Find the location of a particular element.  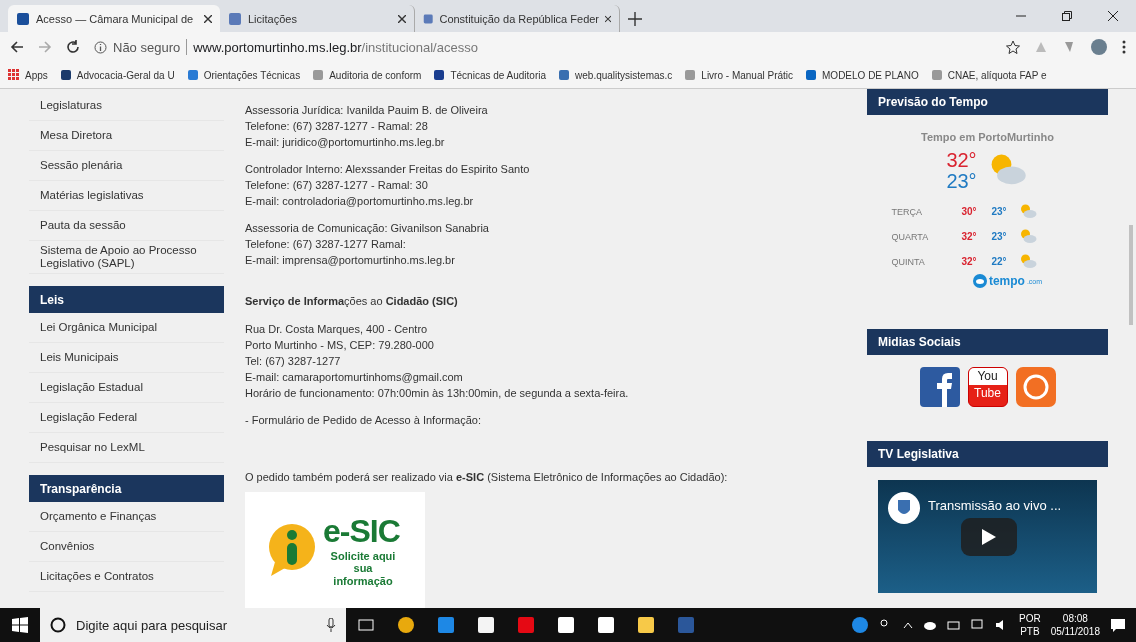

security-label: Não seguro is located at coordinates (147, 47).